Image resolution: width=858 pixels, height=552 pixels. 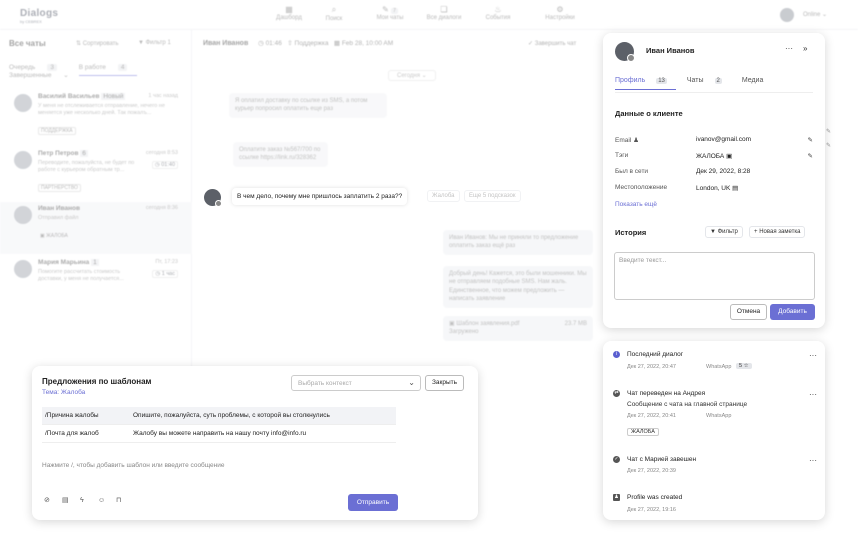 What do you see at coordinates (273, 43) in the screenshot?
I see `timer-text: 01:46` at bounding box center [273, 43].